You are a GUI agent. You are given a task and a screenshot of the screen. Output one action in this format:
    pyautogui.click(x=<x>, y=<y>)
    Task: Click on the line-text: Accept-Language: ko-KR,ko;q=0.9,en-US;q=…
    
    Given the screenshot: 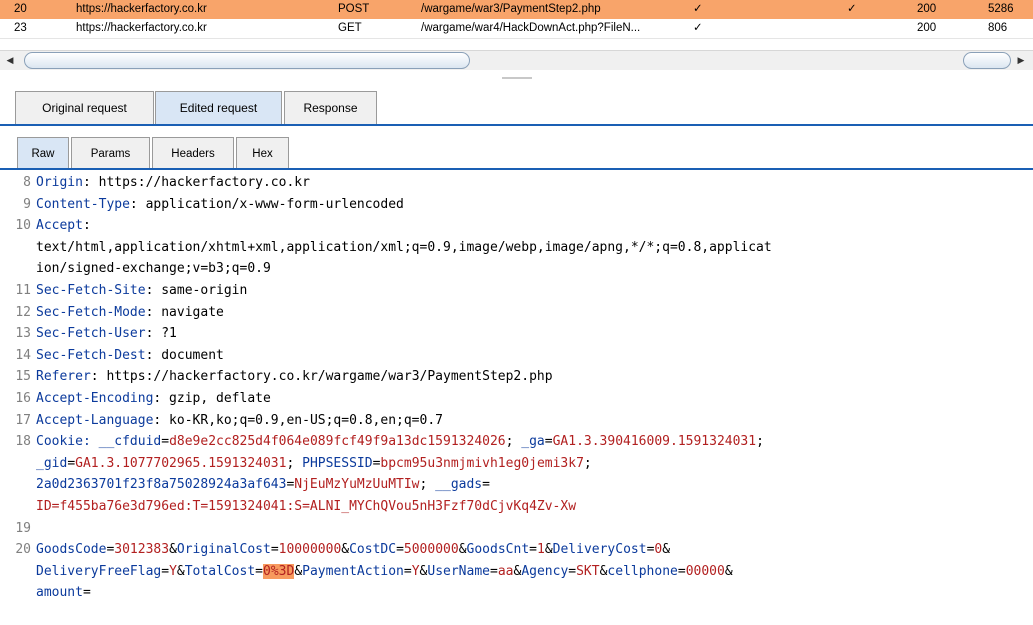 What is the action you would take?
    pyautogui.click(x=239, y=420)
    